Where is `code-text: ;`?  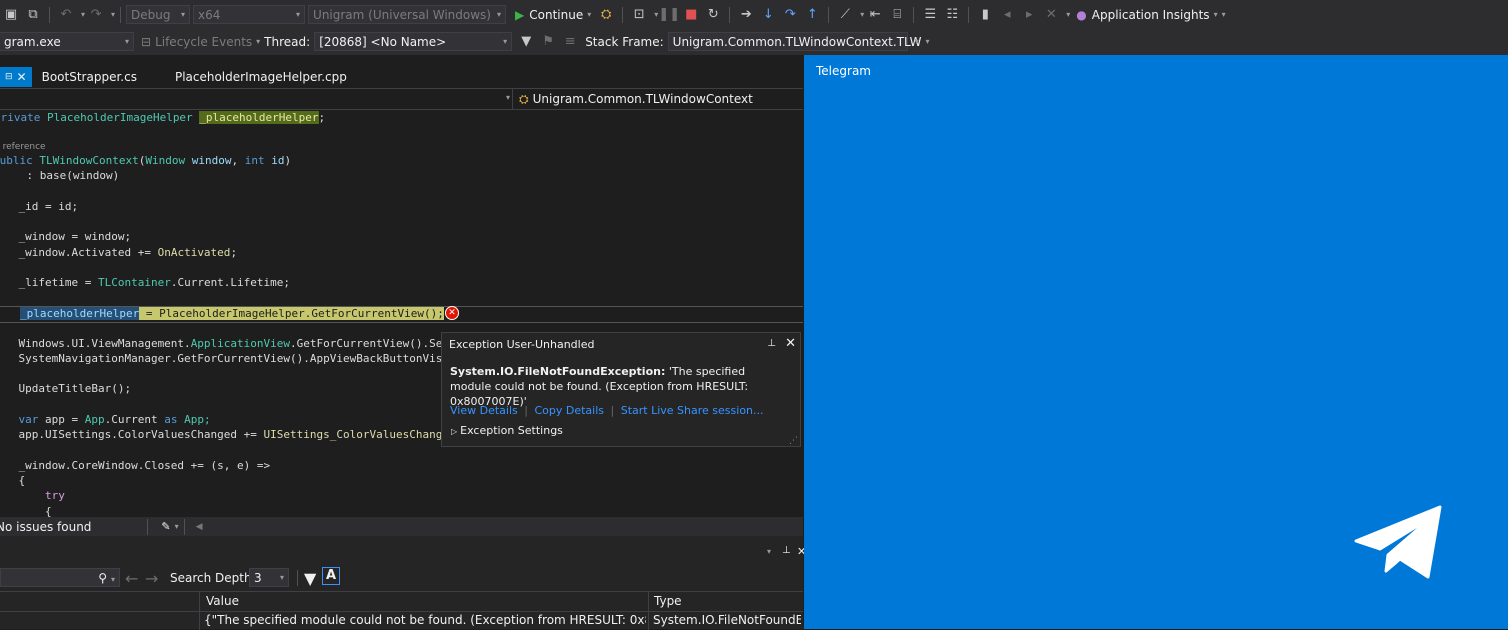 code-text: ; is located at coordinates (322, 117).